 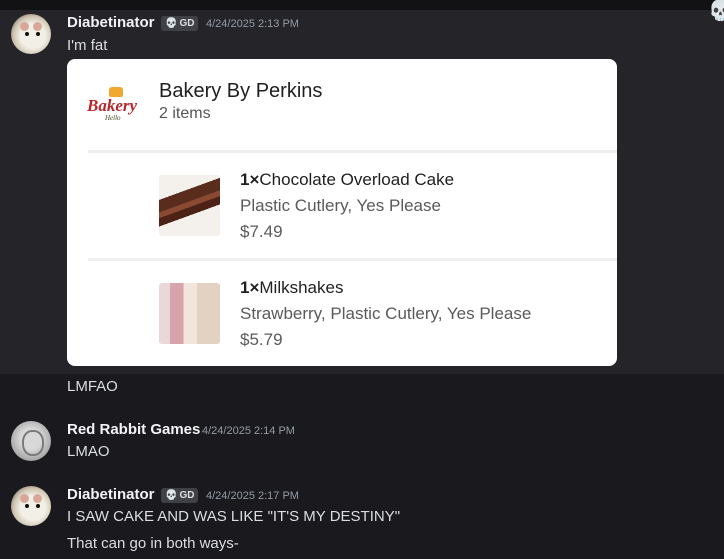 I want to click on item-count: 2 items, so click(x=185, y=113).